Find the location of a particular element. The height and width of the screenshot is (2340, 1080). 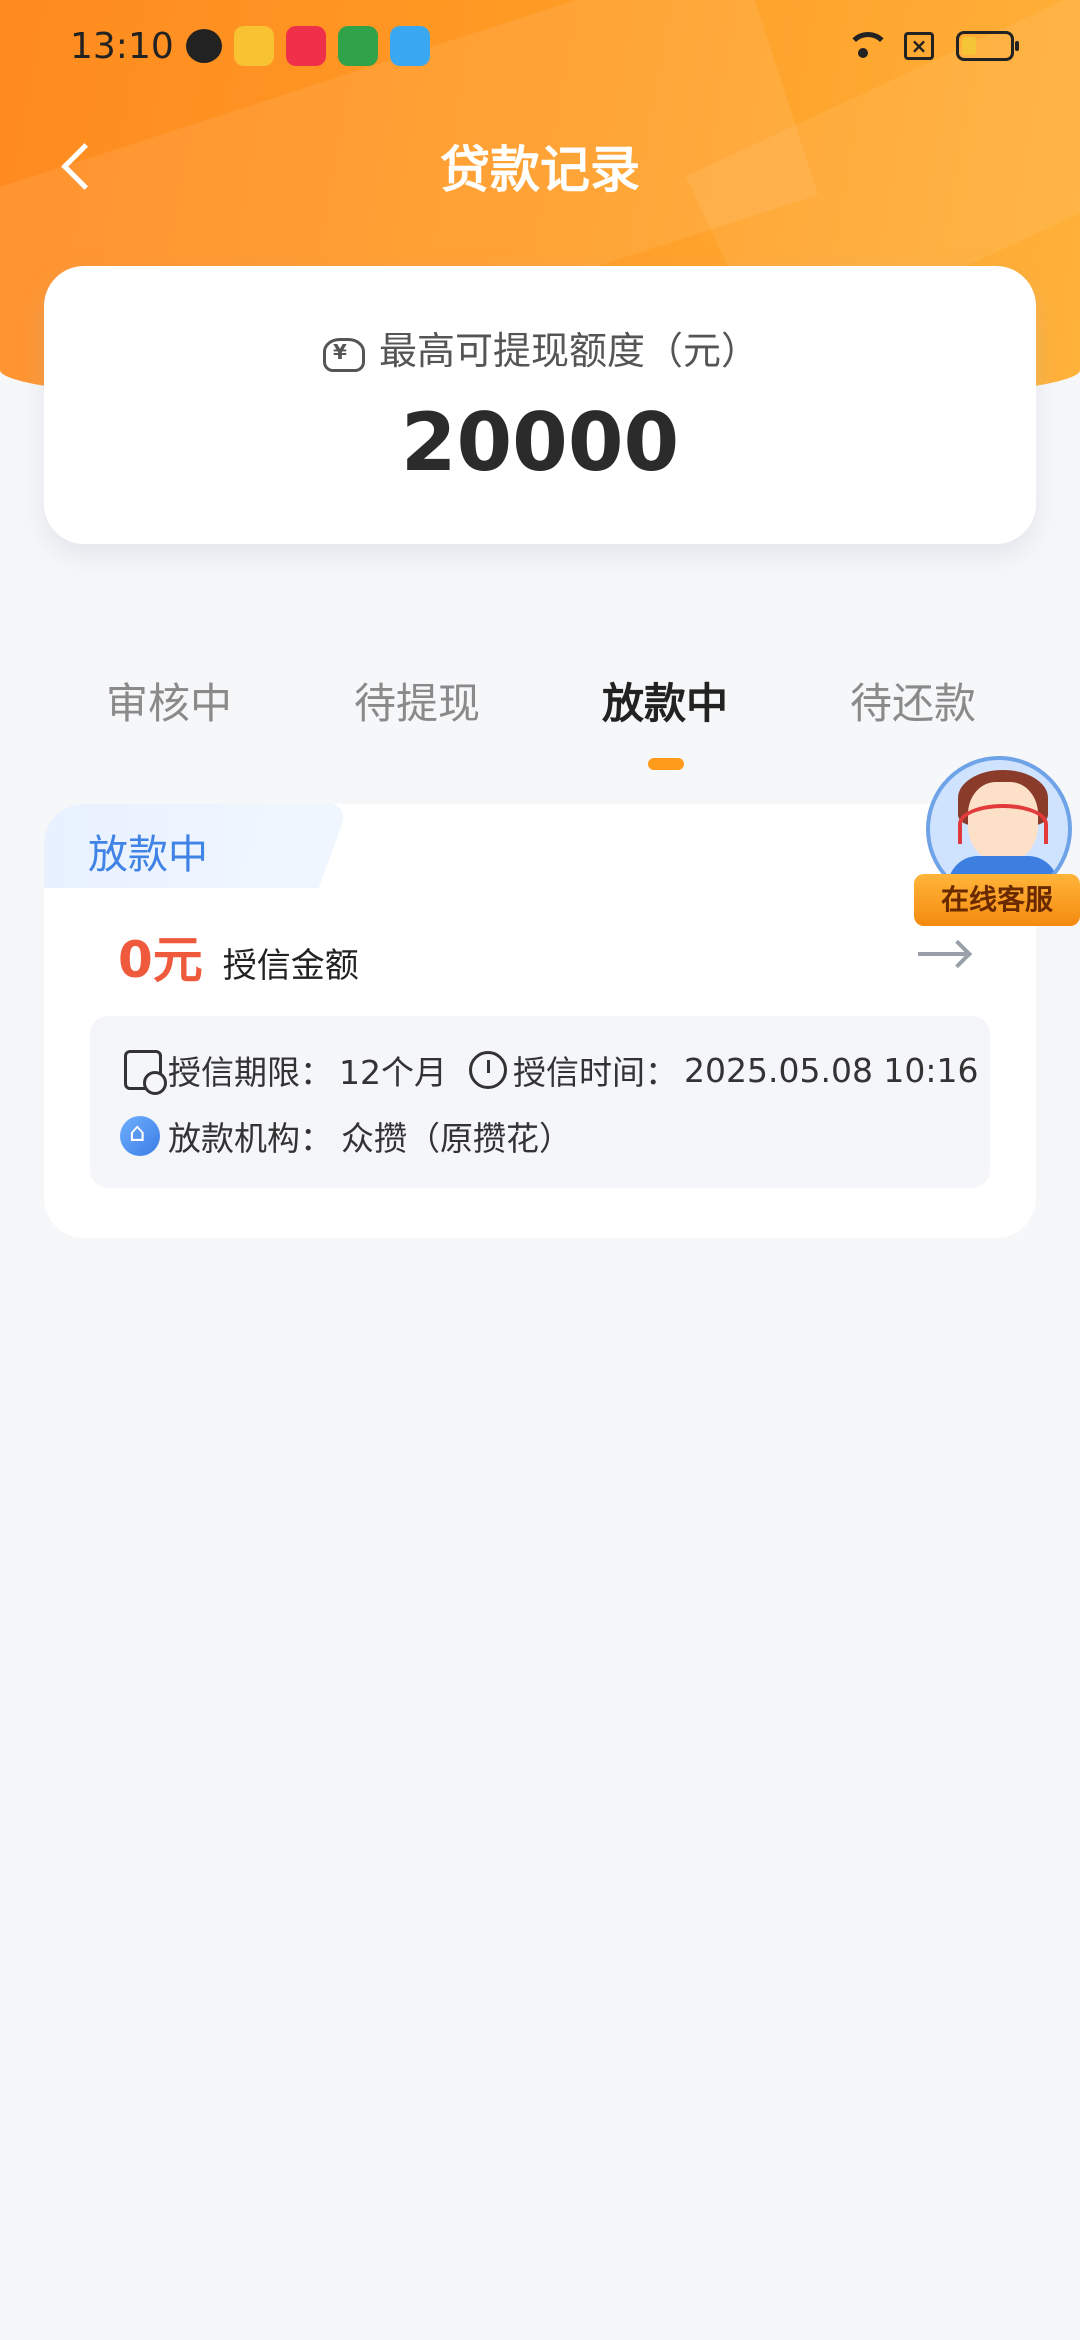

institution-value: 众攒（原攒花） is located at coordinates (456, 1138).